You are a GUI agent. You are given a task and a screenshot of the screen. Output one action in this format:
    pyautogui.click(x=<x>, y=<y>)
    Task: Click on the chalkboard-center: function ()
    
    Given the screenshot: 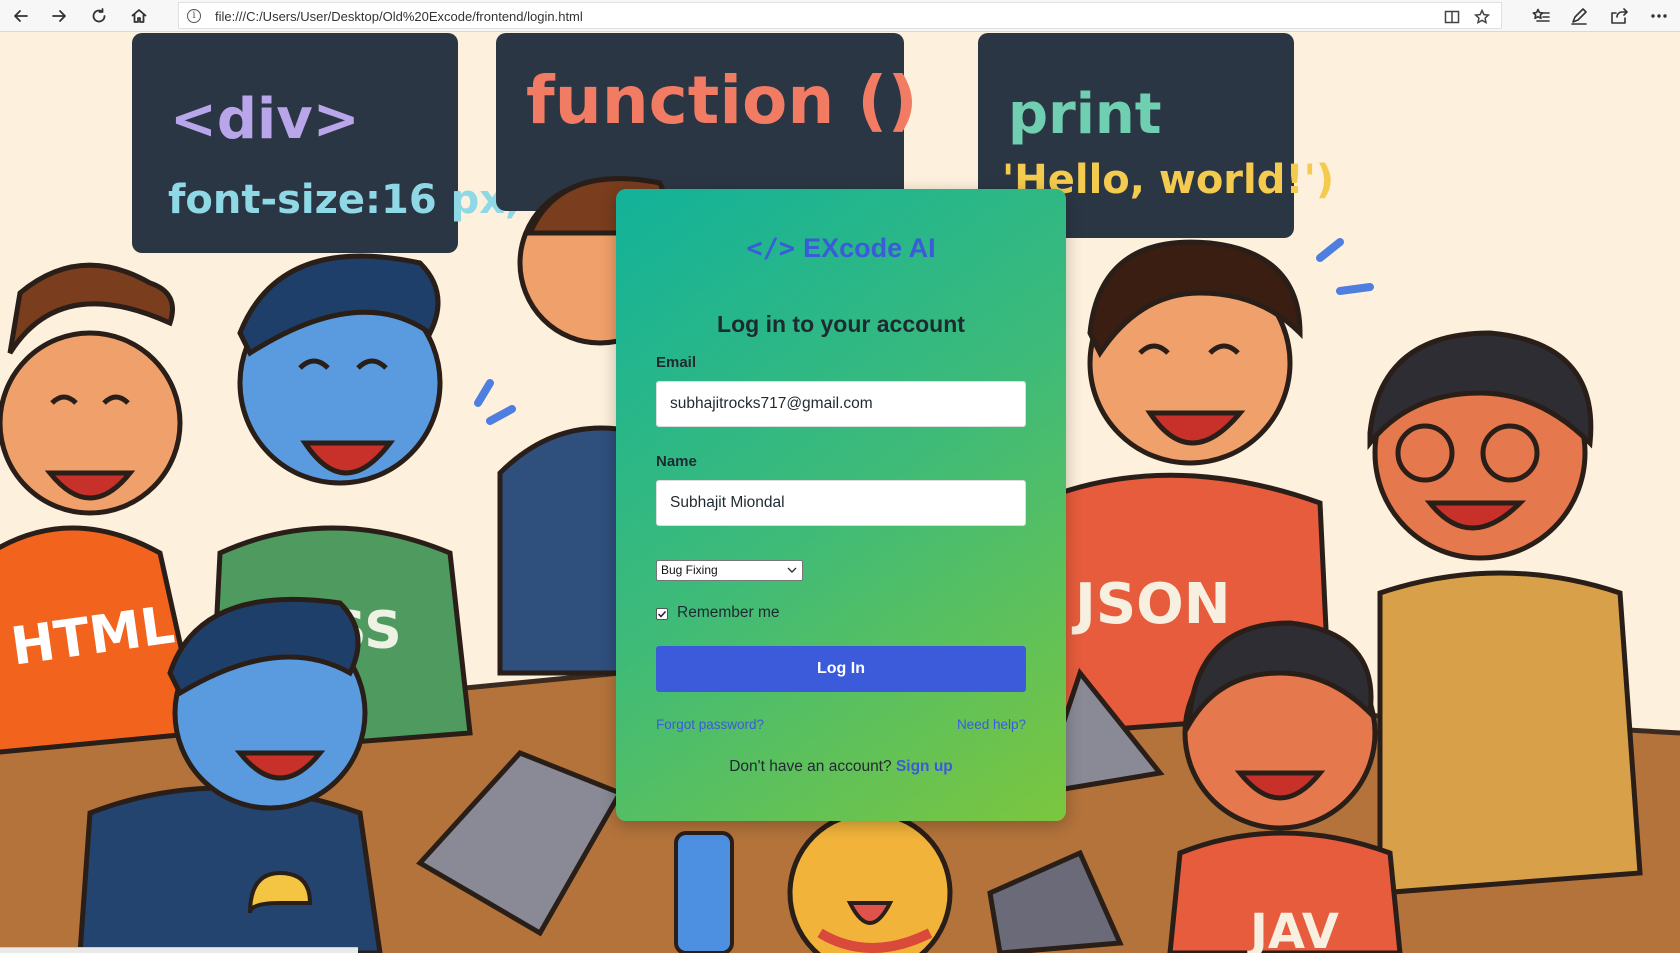 What is the action you would take?
    pyautogui.click(x=707, y=122)
    